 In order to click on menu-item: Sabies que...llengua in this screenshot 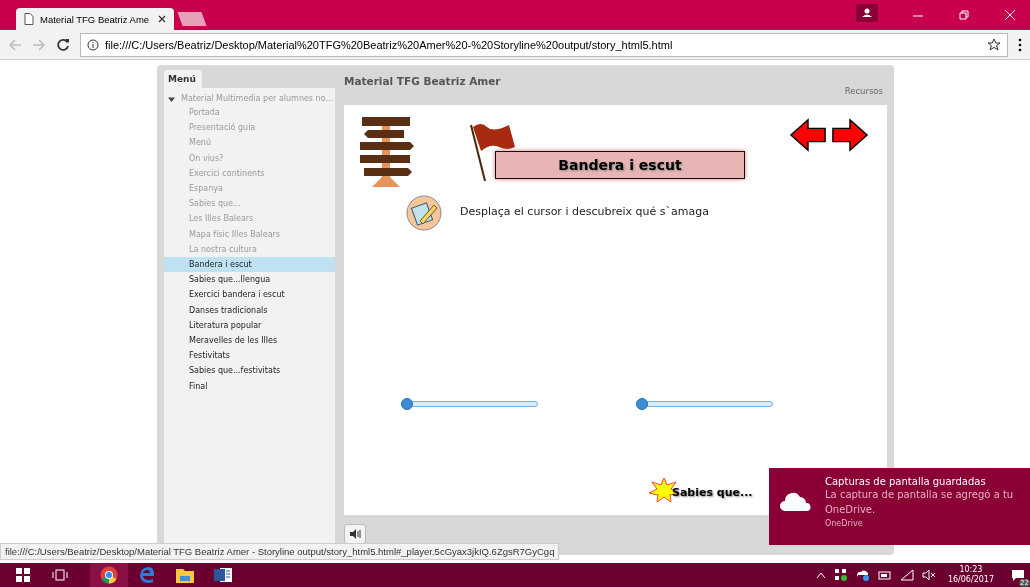, I will do `click(249, 280)`.